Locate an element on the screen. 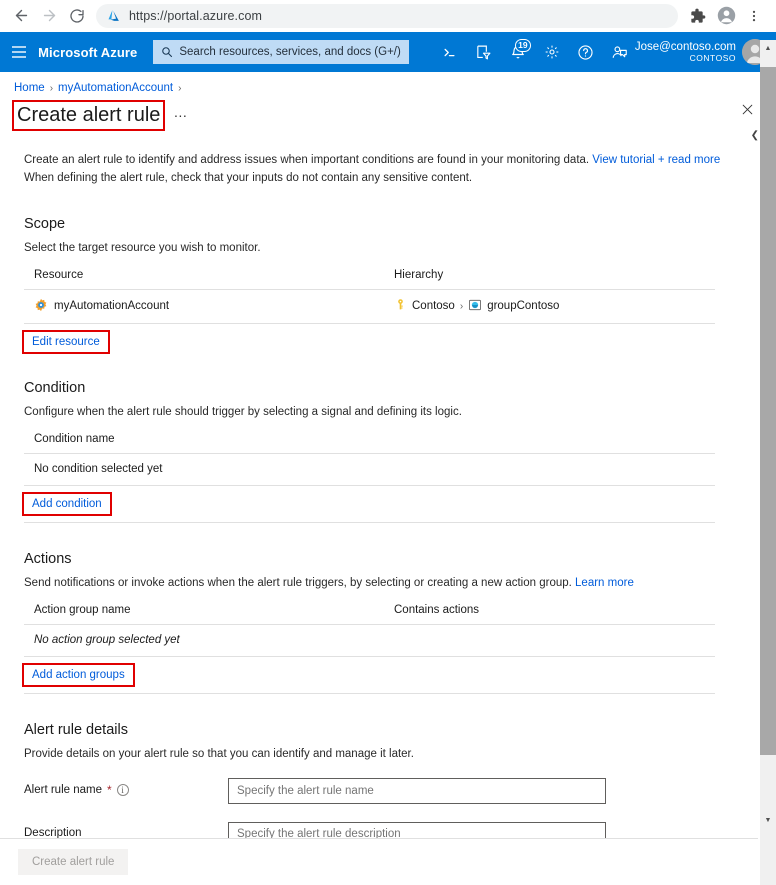 This screenshot has width=776, height=885. forward-icon is located at coordinates (49, 16).